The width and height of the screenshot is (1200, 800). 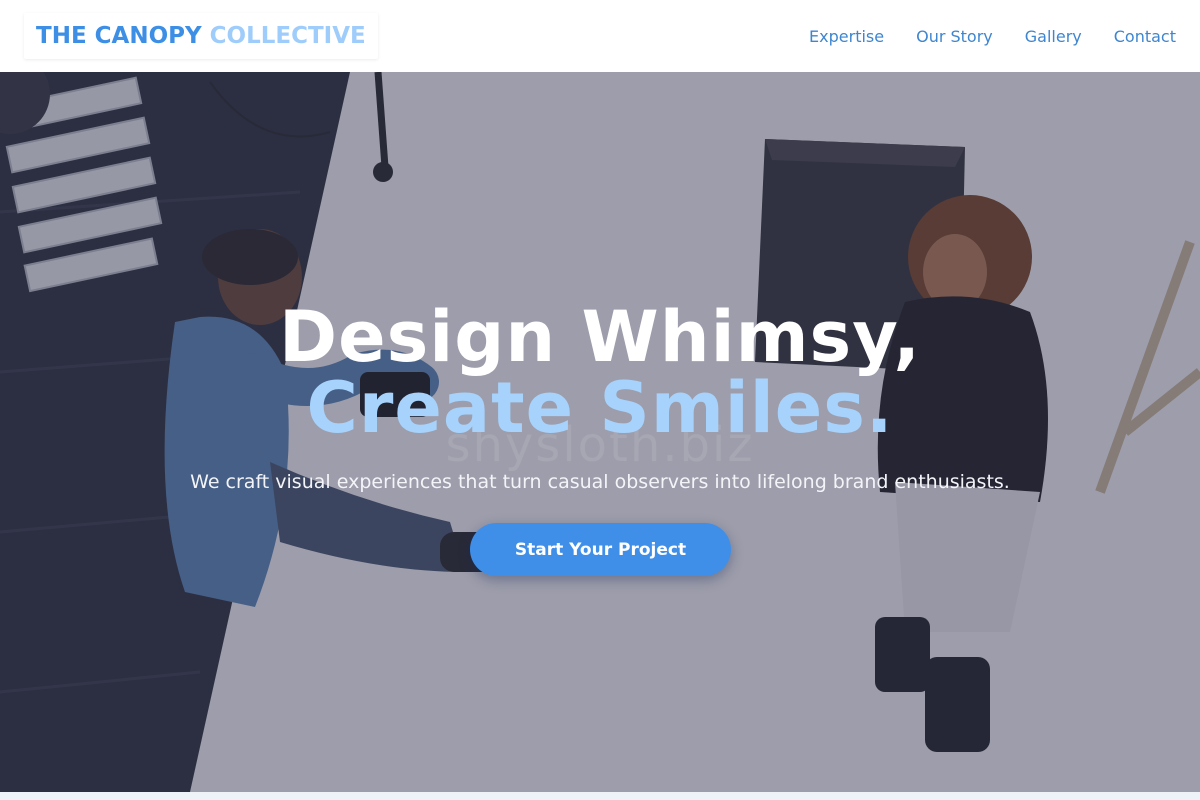 I want to click on hero-headline-line-1: Design Whimsy,, so click(x=600, y=337).